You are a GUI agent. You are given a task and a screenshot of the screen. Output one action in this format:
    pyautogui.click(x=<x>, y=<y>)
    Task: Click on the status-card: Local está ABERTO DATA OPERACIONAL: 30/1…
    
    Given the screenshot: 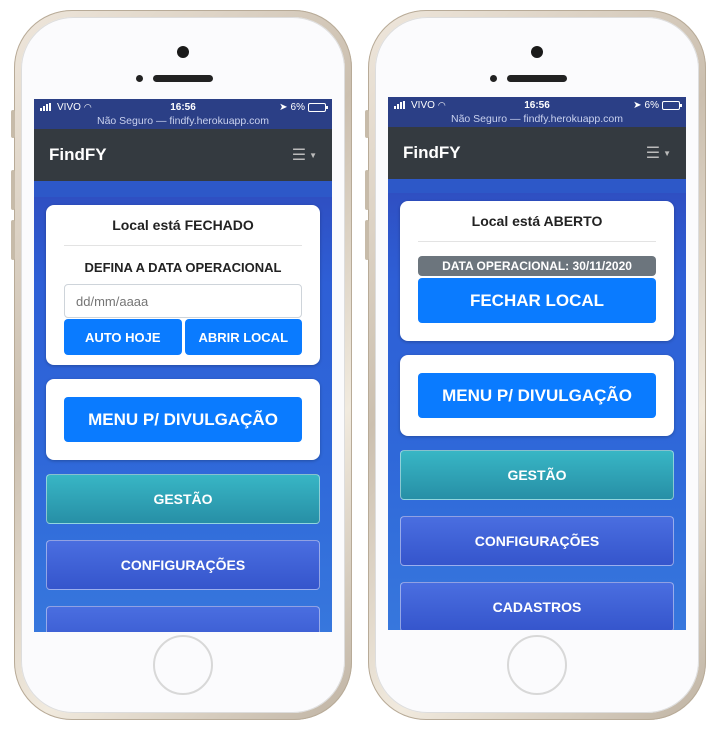 What is the action you would take?
    pyautogui.click(x=537, y=271)
    